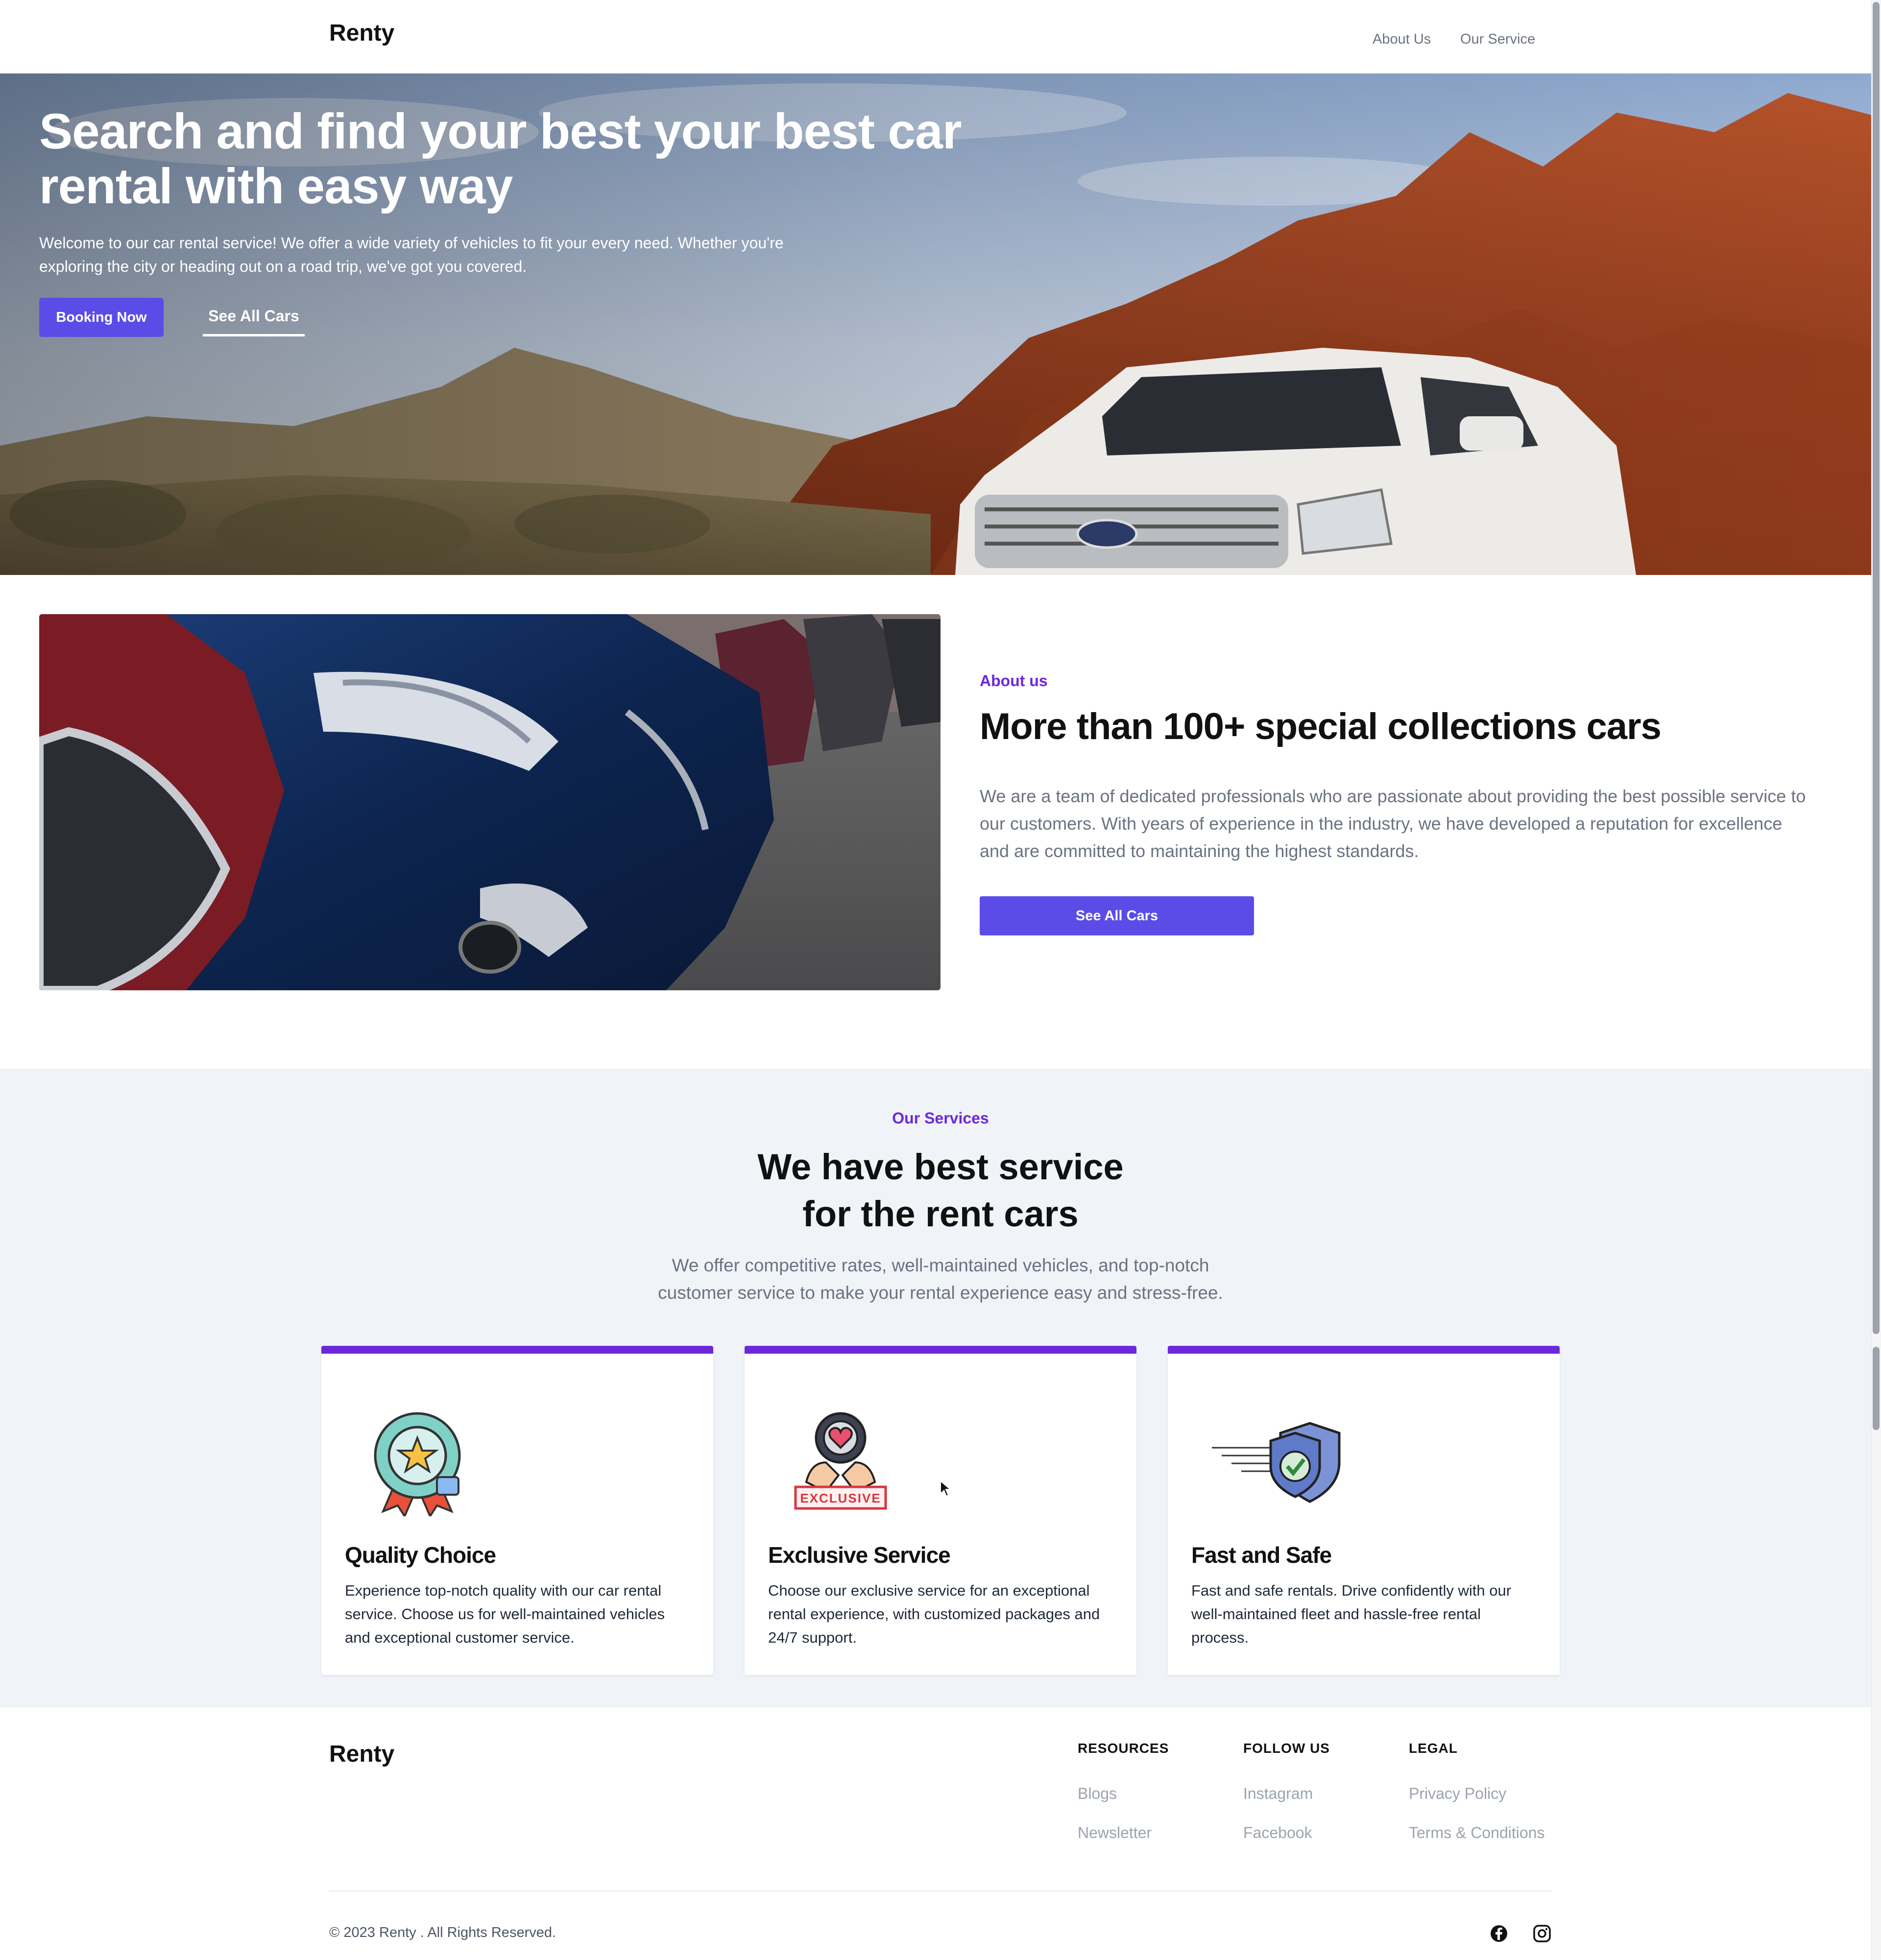 The image size is (1881, 1960). What do you see at coordinates (1321, 726) in the screenshot?
I see `about-title: More than 100+ special collections cars` at bounding box center [1321, 726].